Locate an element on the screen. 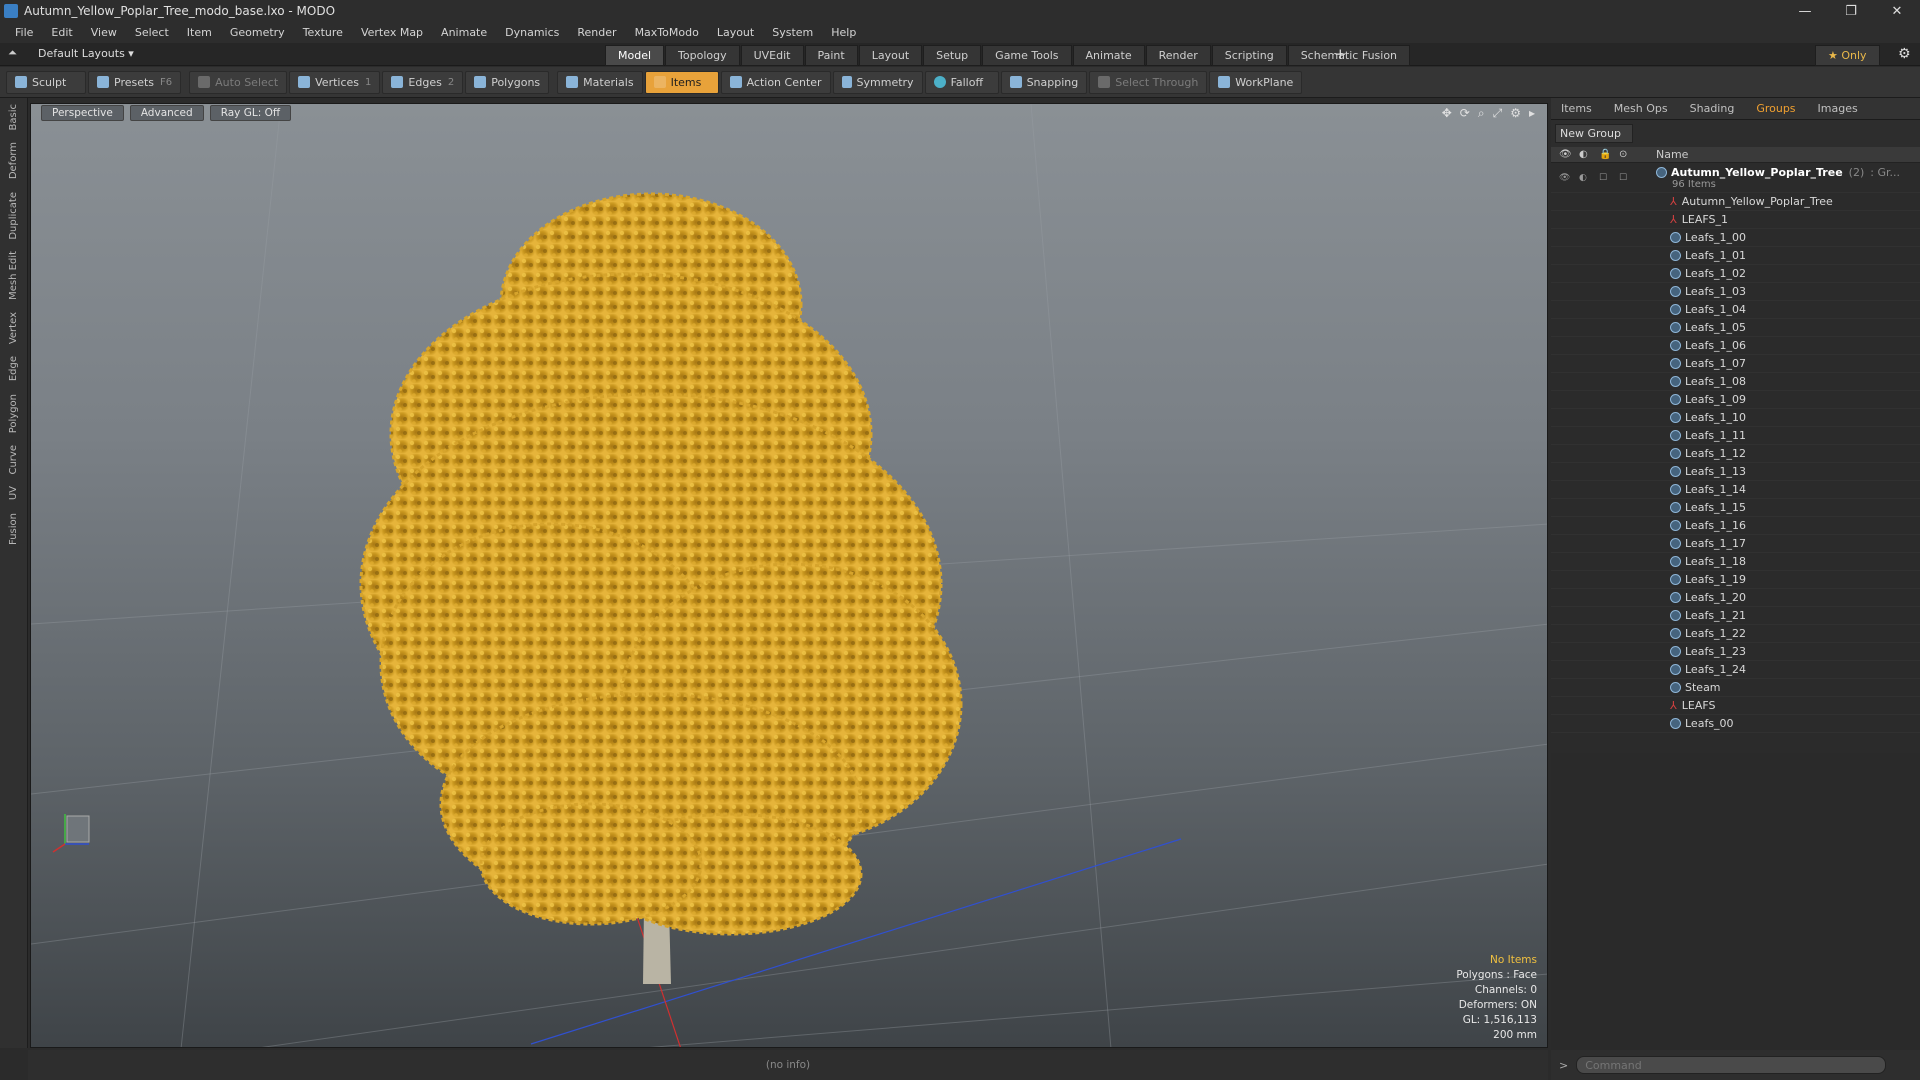 This screenshot has height=1080, width=1920. lock-column-icon: 🔒 is located at coordinates (1609, 154).